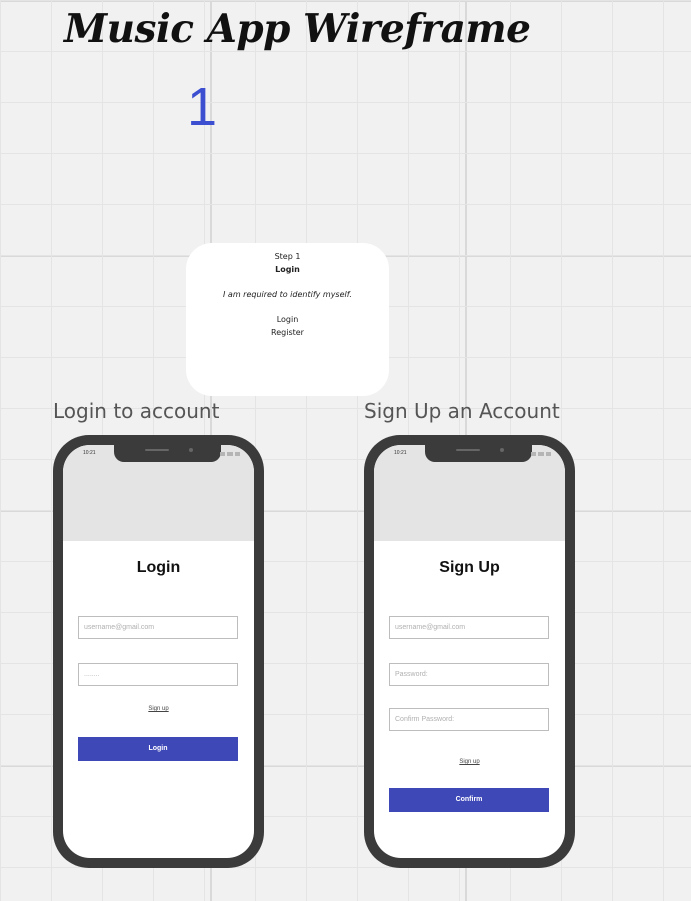 The width and height of the screenshot is (691, 901). What do you see at coordinates (287, 269) in the screenshot?
I see `step-title: Login` at bounding box center [287, 269].